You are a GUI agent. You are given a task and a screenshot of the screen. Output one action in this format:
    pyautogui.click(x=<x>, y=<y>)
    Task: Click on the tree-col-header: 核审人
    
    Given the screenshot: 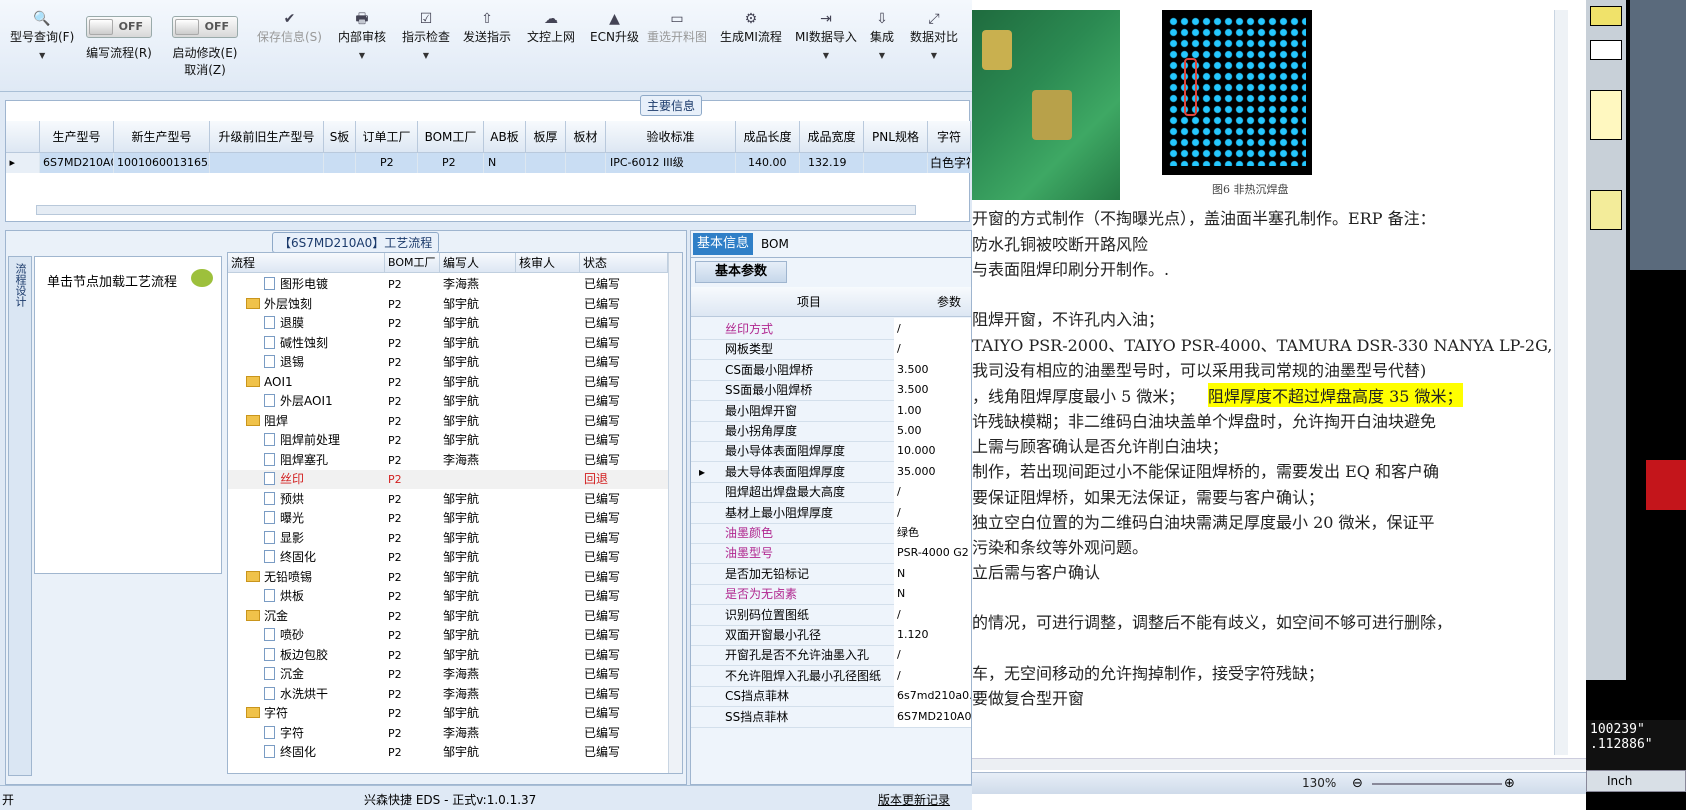 What is the action you would take?
    pyautogui.click(x=548, y=263)
    